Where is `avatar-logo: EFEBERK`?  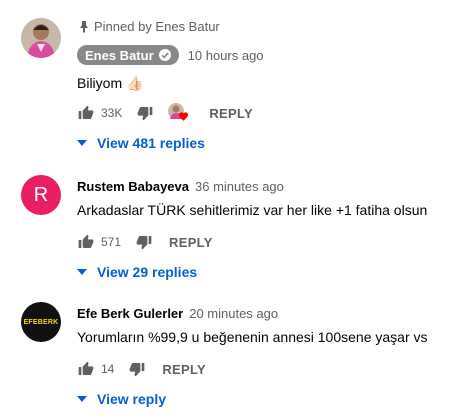 avatar-logo: EFEBERK is located at coordinates (41, 322).